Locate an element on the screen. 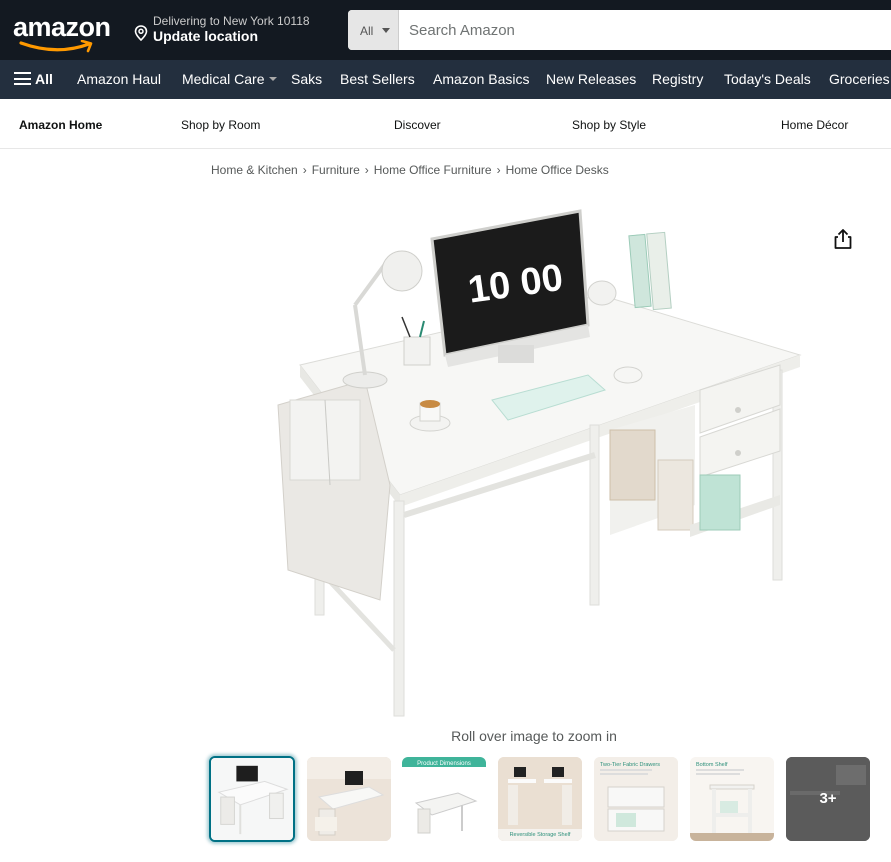 The height and width of the screenshot is (862, 891). nav-item-amazon-haul: Amazon Haul is located at coordinates (119, 79).